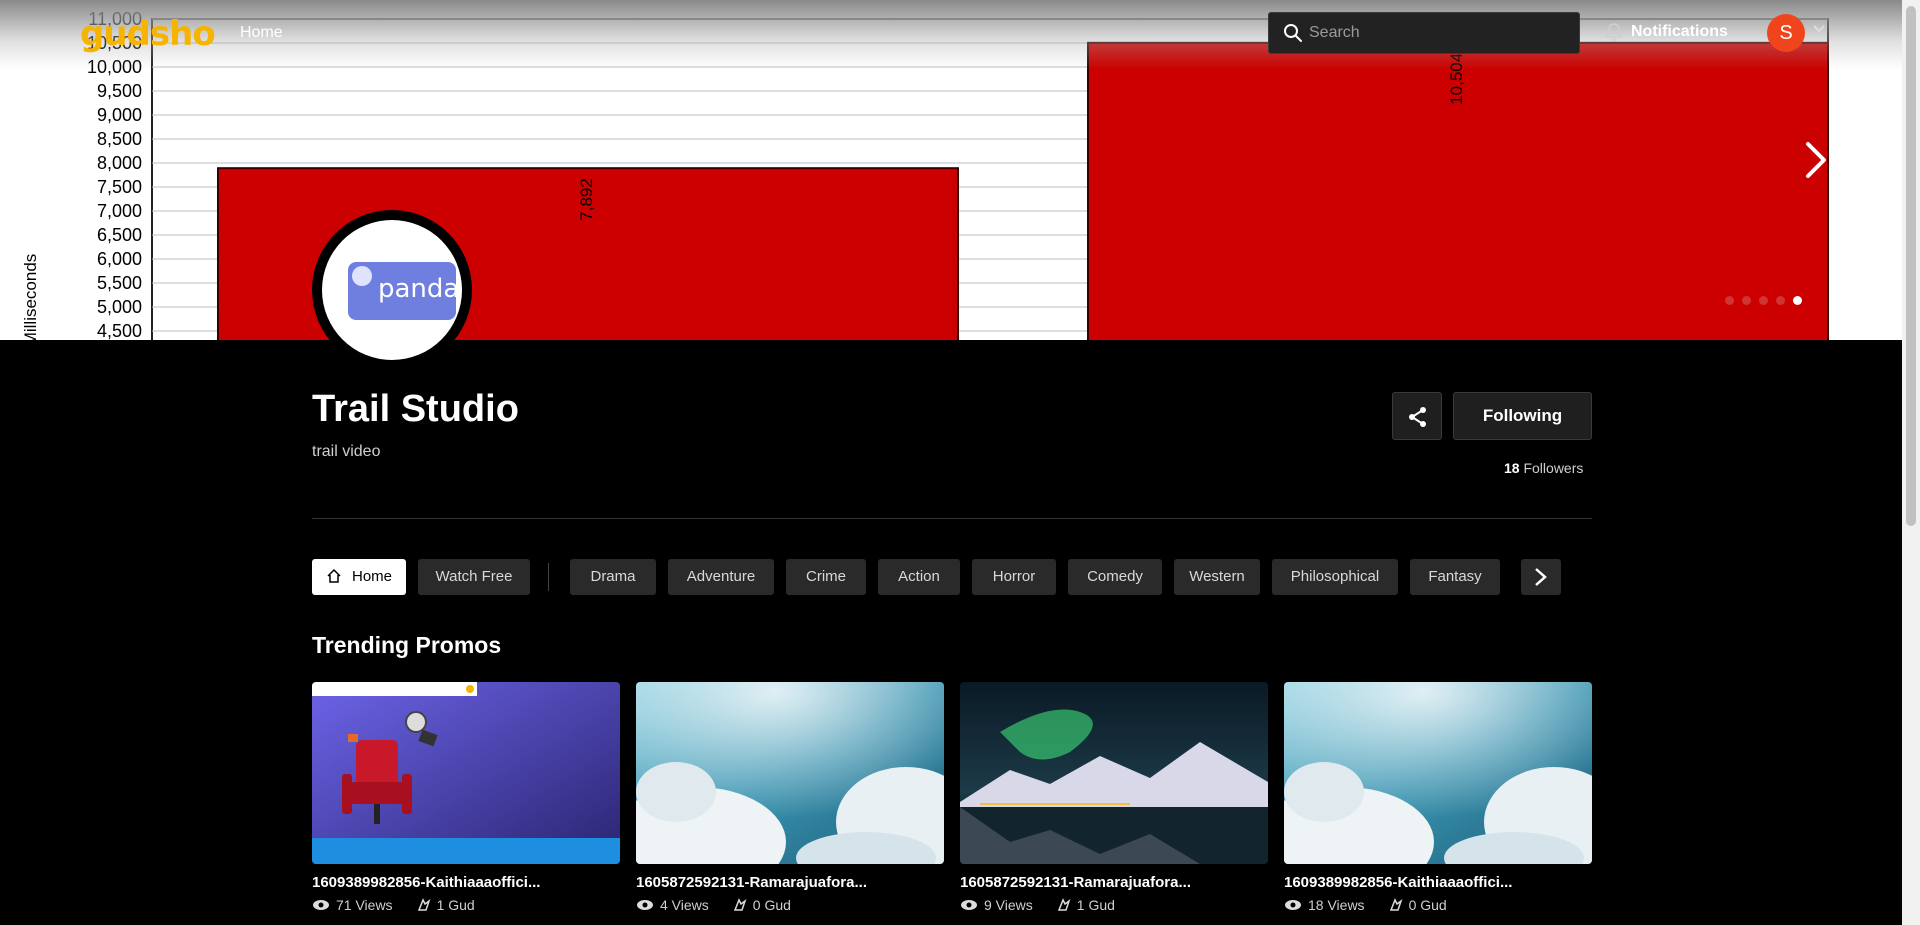 The image size is (1920, 925). Describe the element at coordinates (1217, 577) in the screenshot. I see `tab-genre-western: Western` at that location.